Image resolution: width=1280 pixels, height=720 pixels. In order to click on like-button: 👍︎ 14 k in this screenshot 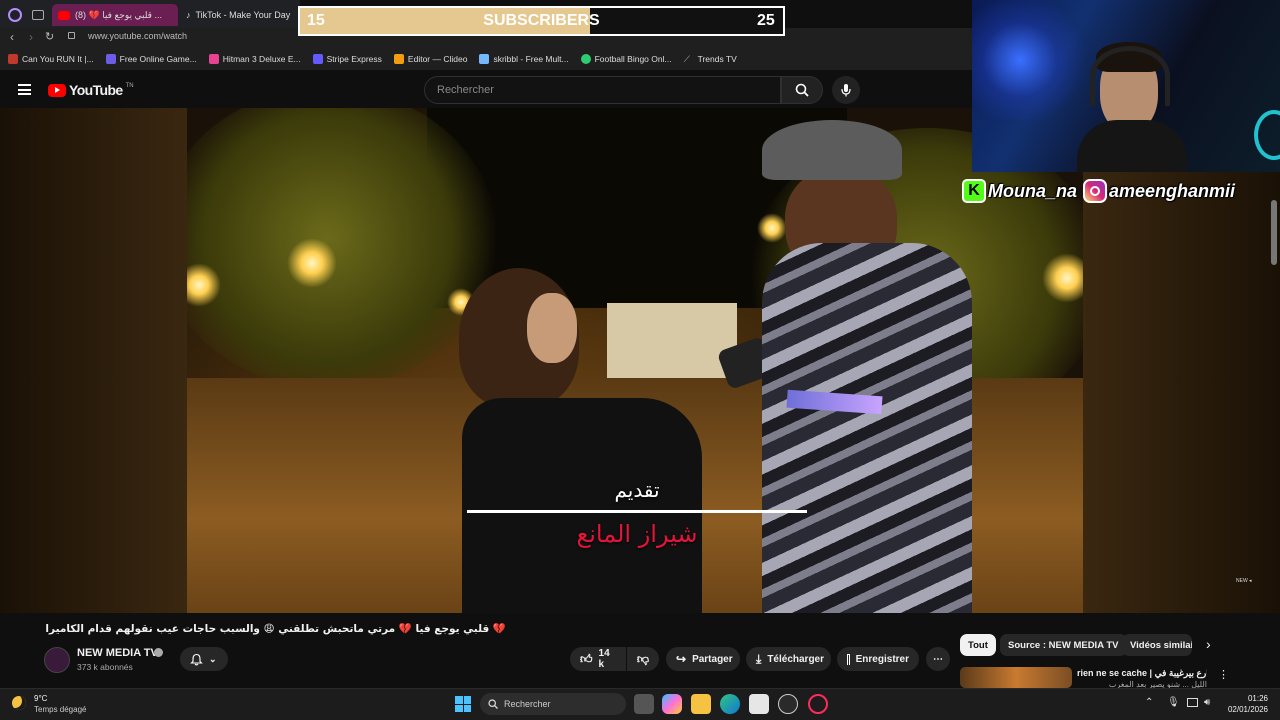, I will do `click(598, 659)`.